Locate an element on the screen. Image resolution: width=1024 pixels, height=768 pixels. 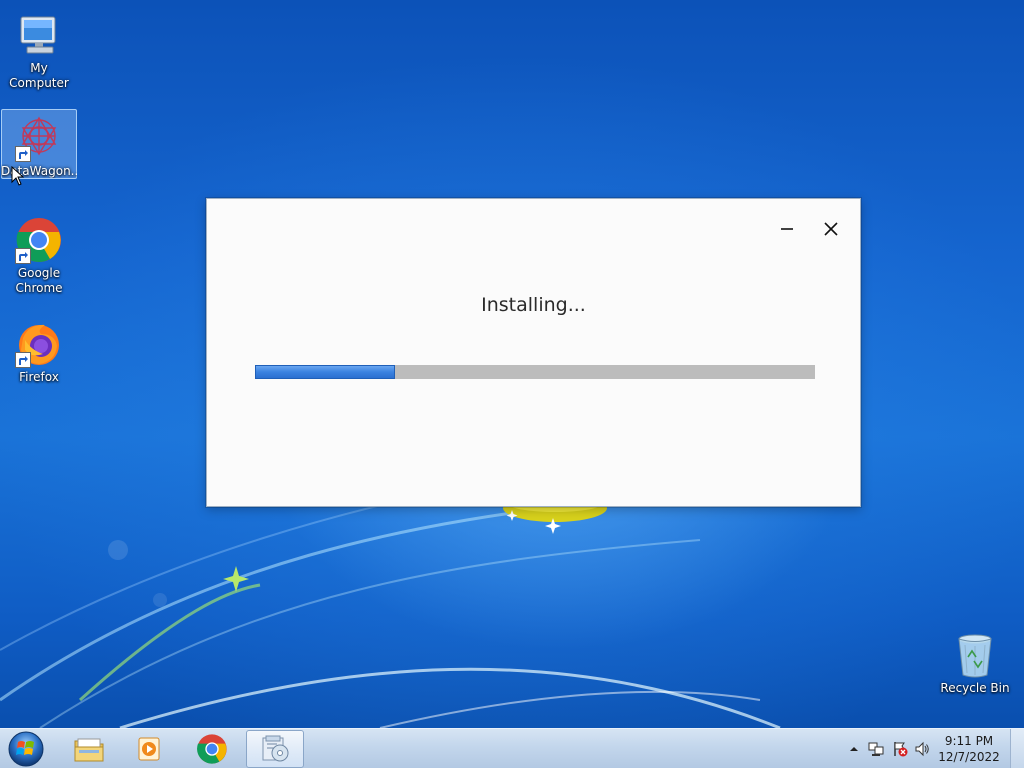
windows-start-icon is located at coordinates (26, 749).